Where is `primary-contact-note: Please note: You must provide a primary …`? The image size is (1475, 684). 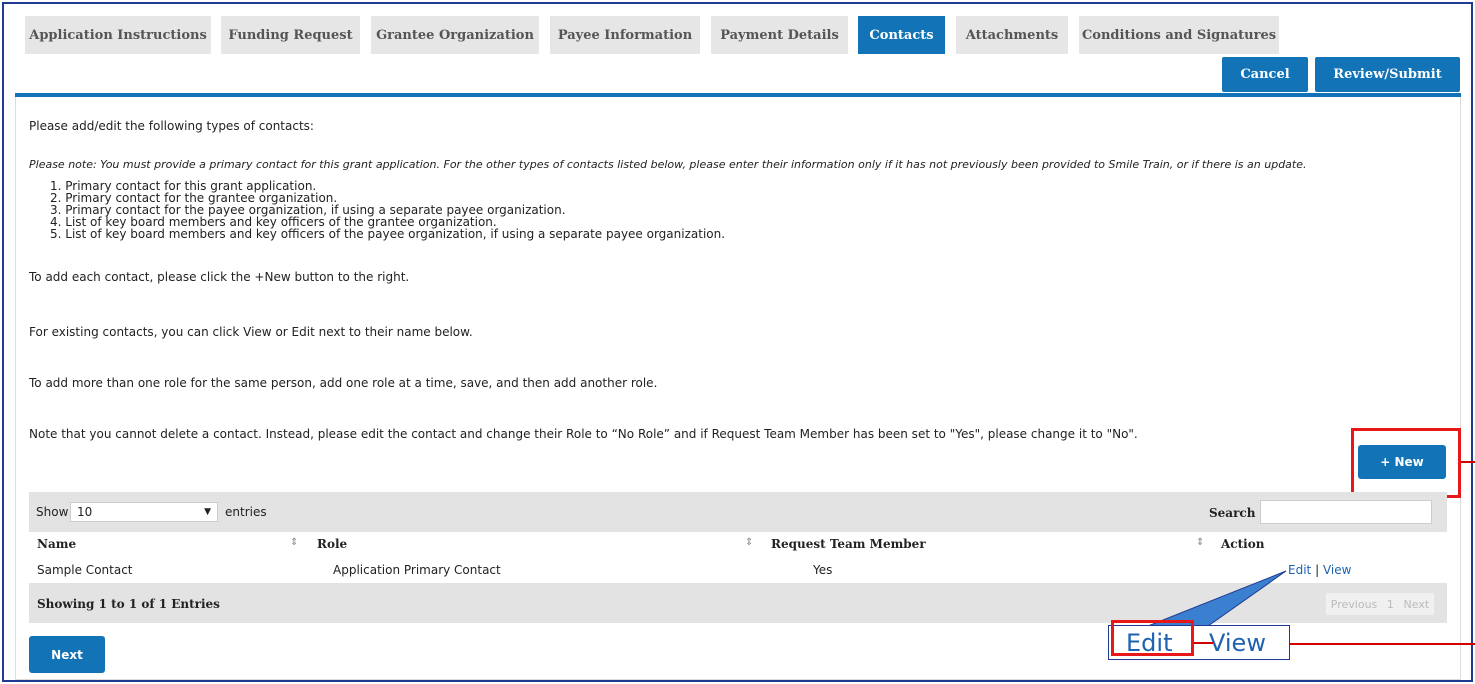 primary-contact-note: Please note: You must provide a primary … is located at coordinates (668, 164).